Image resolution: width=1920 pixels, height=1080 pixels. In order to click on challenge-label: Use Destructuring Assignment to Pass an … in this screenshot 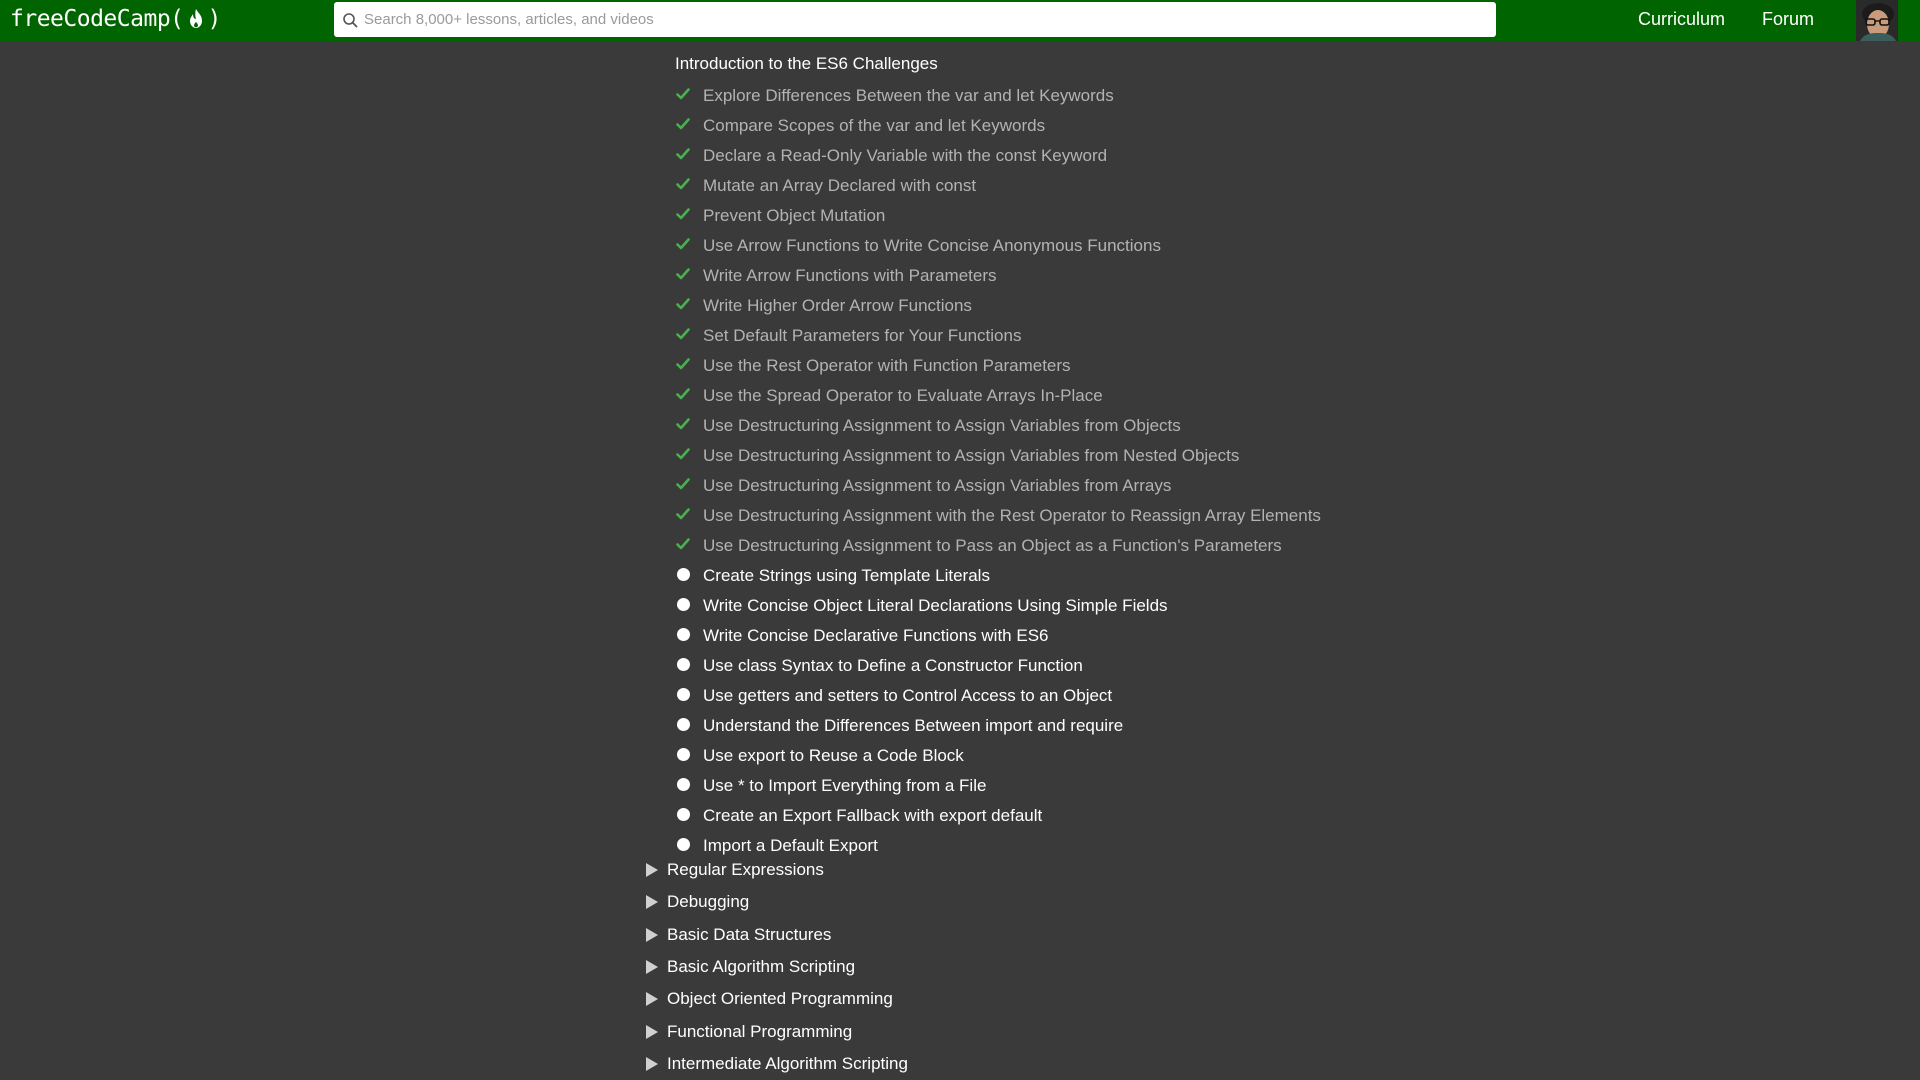, I will do `click(992, 545)`.